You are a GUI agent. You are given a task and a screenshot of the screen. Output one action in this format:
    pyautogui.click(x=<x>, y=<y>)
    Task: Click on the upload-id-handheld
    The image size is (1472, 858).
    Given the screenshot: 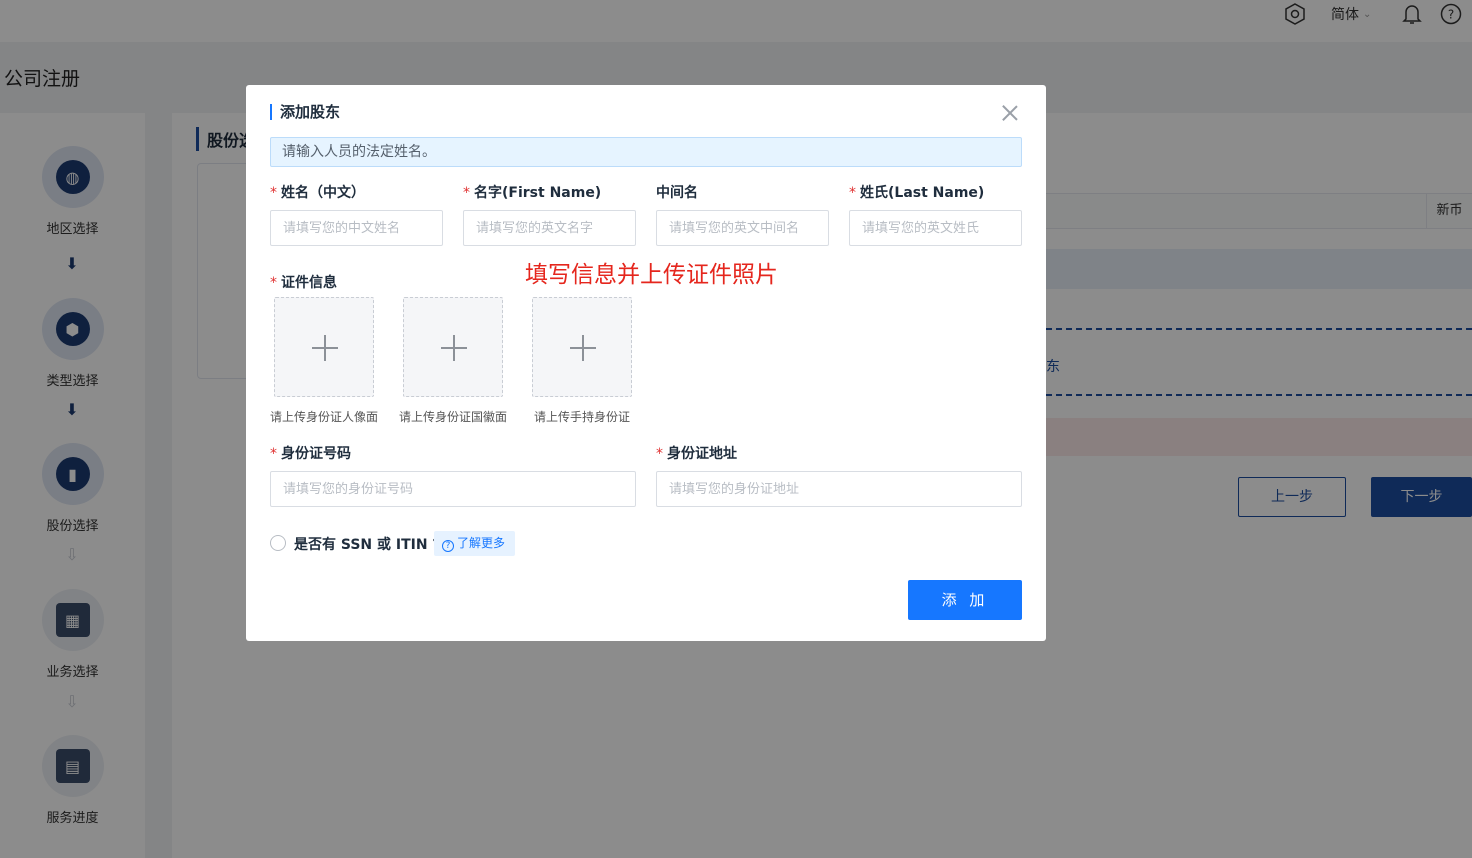 What is the action you would take?
    pyautogui.click(x=582, y=347)
    